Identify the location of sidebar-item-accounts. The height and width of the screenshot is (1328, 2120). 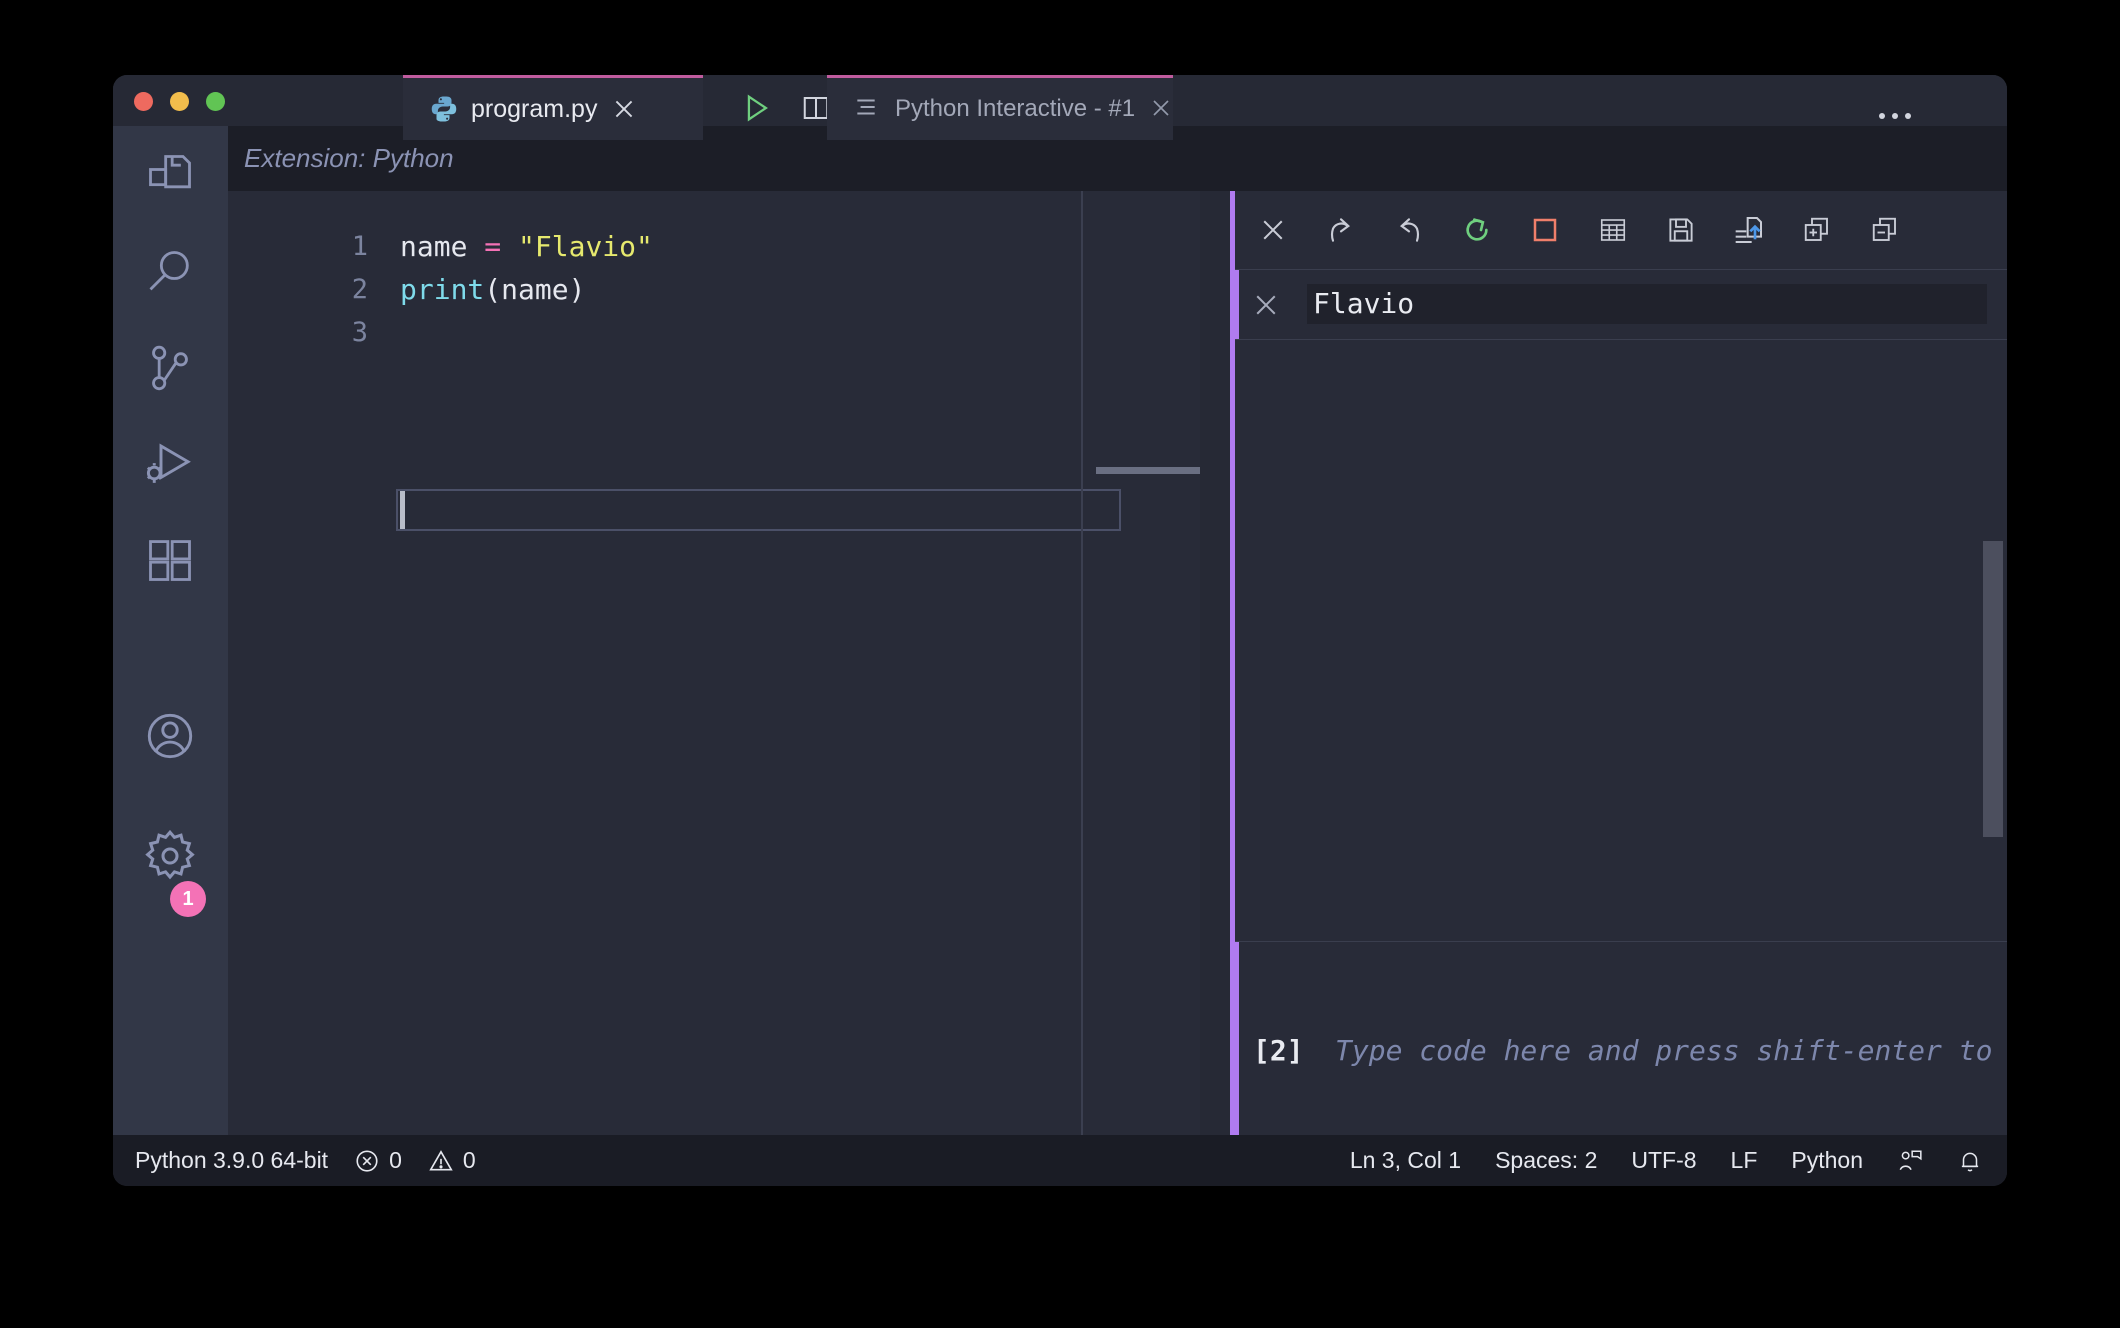
(170, 736).